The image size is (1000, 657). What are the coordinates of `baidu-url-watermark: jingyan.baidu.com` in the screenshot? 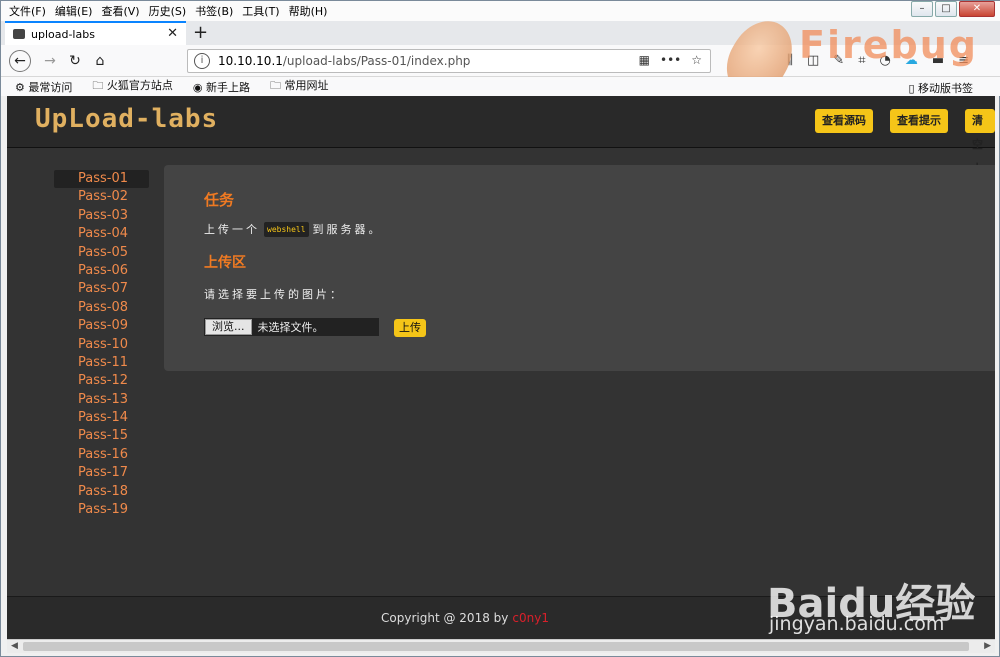 It's located at (857, 624).